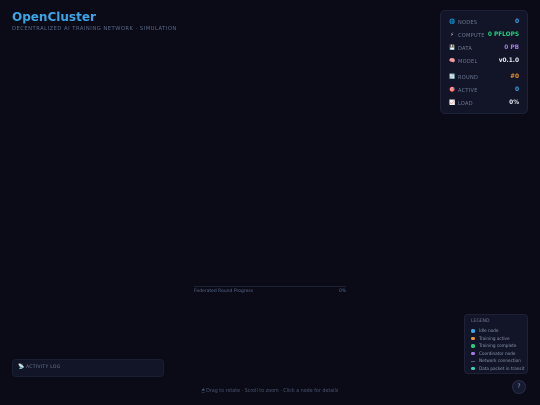 The image size is (540, 405). Describe the element at coordinates (224, 291) in the screenshot. I see `round-progress-label: Federated Round Progress` at that location.